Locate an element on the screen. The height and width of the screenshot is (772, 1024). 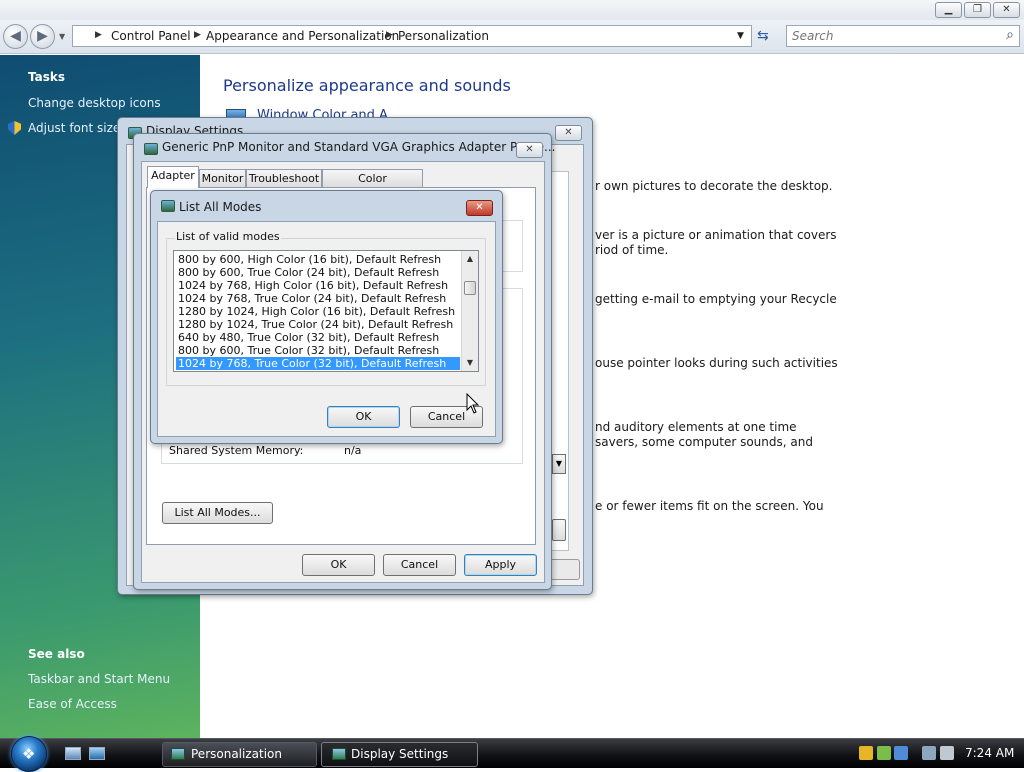
modes-scrollbar: ▲ ▼ is located at coordinates (469, 311).